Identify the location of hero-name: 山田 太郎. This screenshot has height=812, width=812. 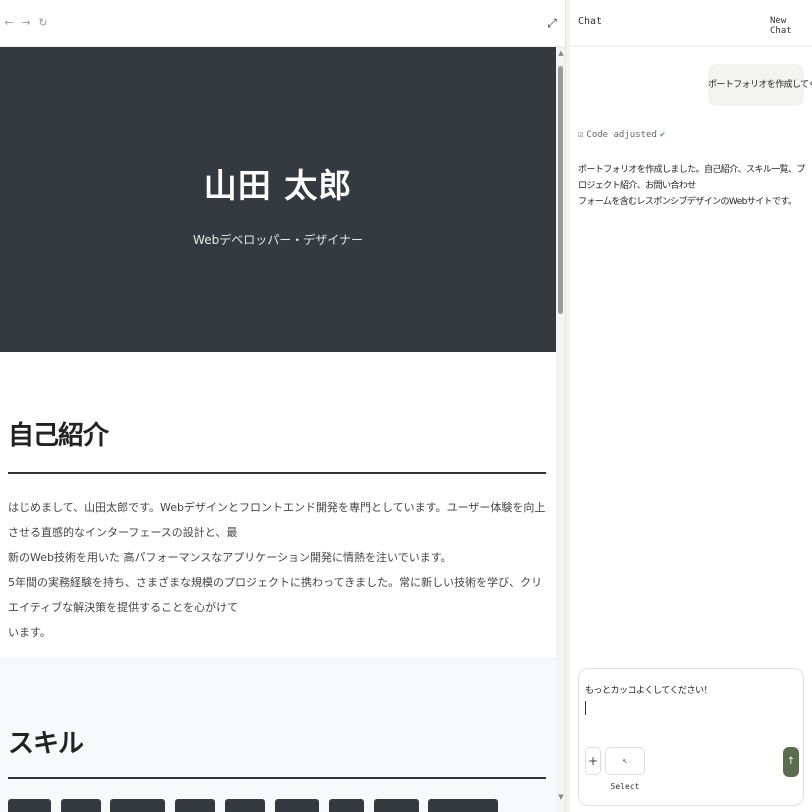
(278, 185).